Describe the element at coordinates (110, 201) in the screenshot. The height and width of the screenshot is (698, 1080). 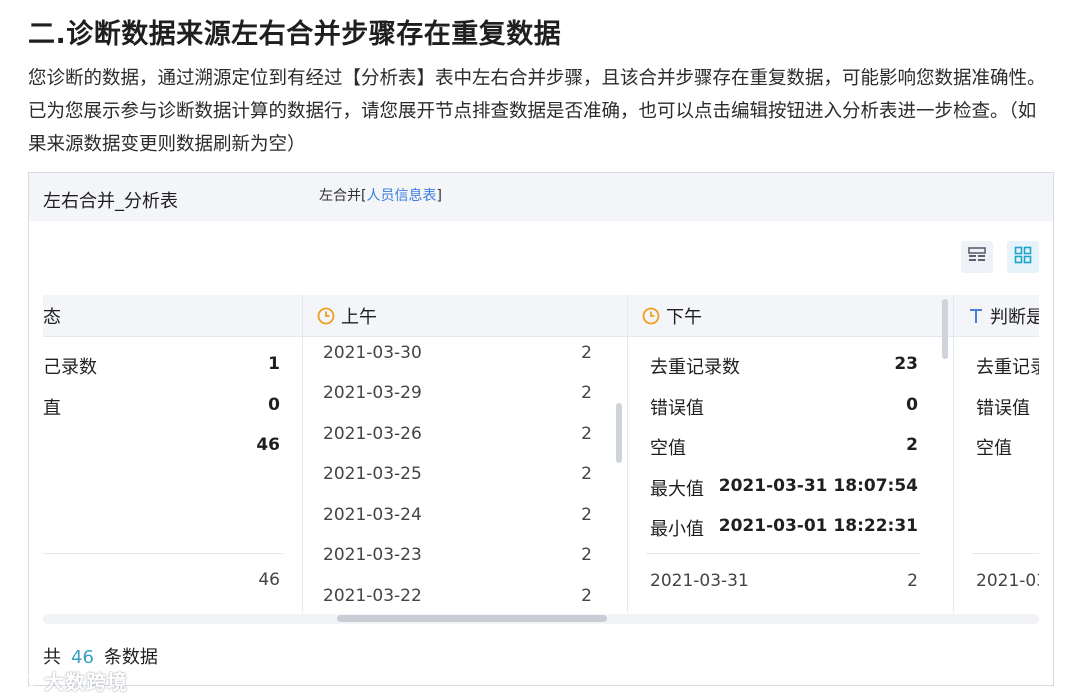
I see `panel-title: 左右合并_分析表` at that location.